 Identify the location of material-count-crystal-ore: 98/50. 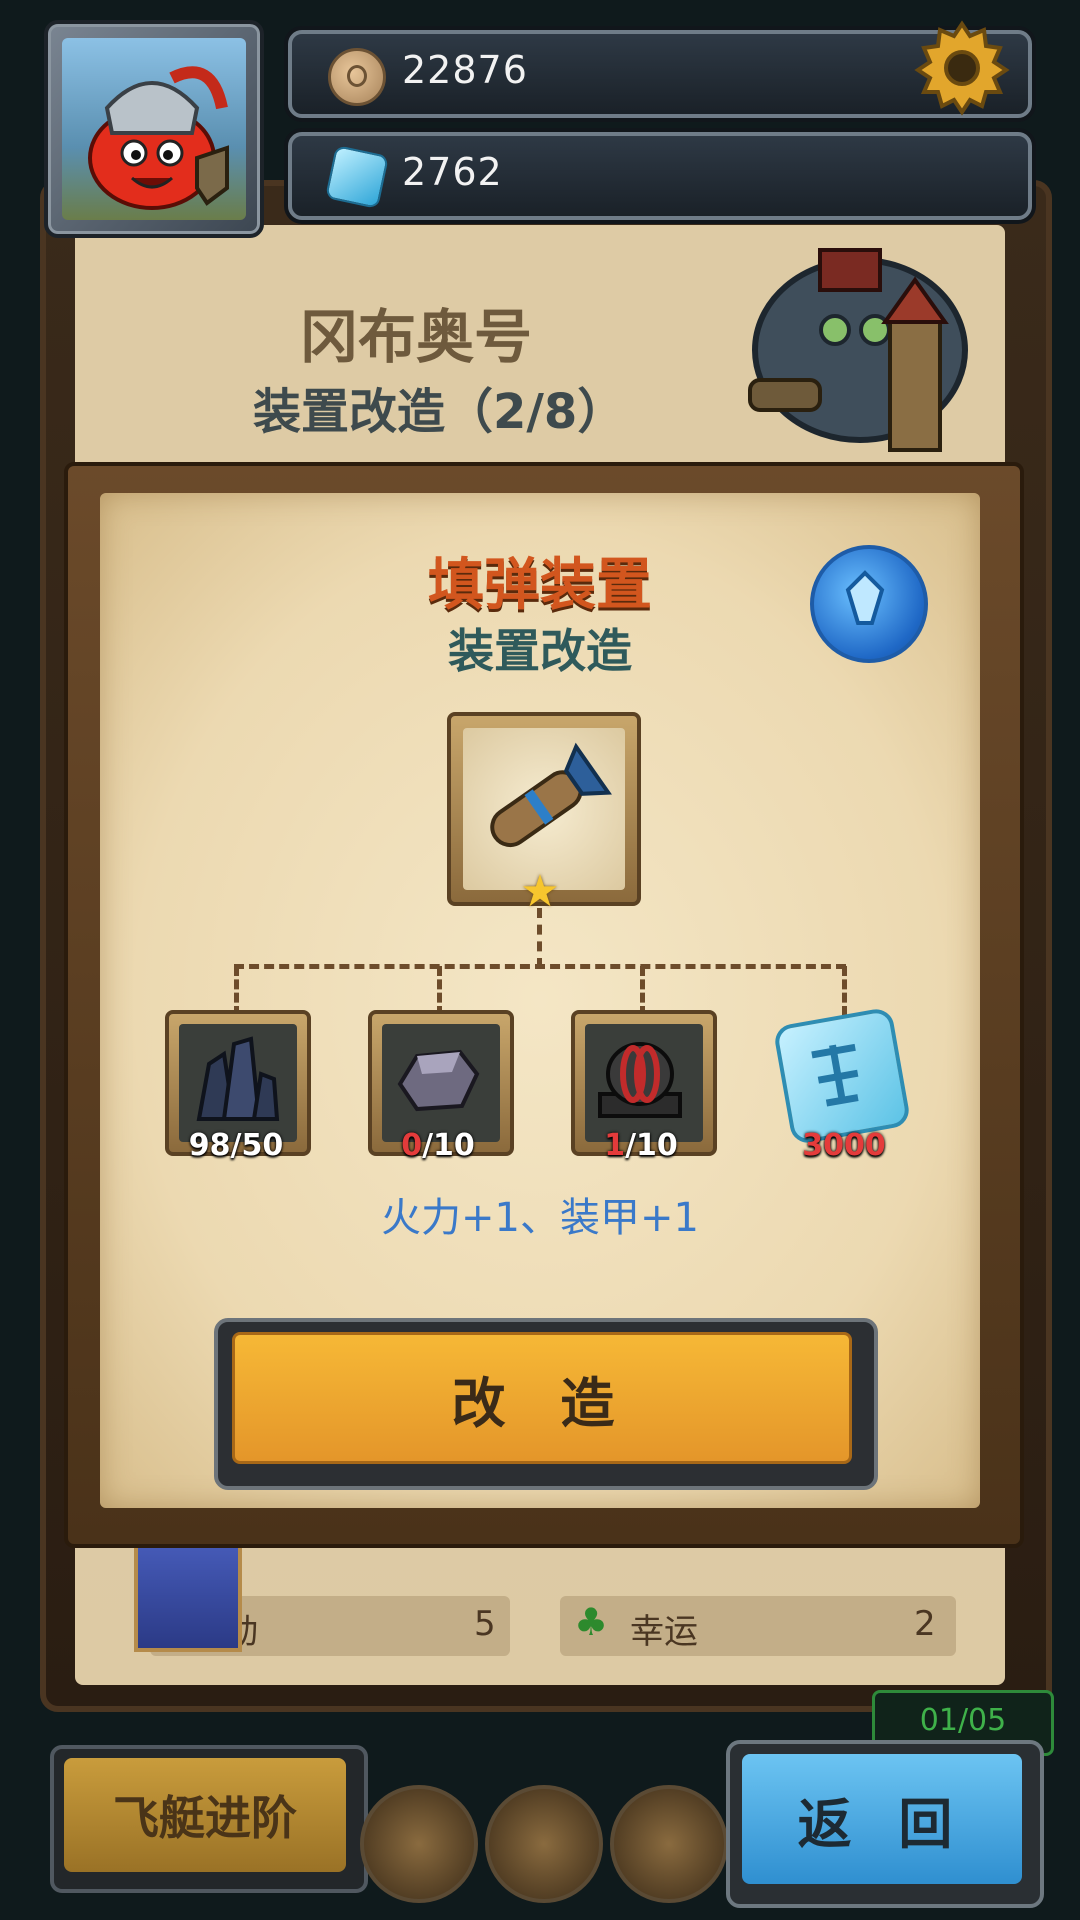
(236, 1145).